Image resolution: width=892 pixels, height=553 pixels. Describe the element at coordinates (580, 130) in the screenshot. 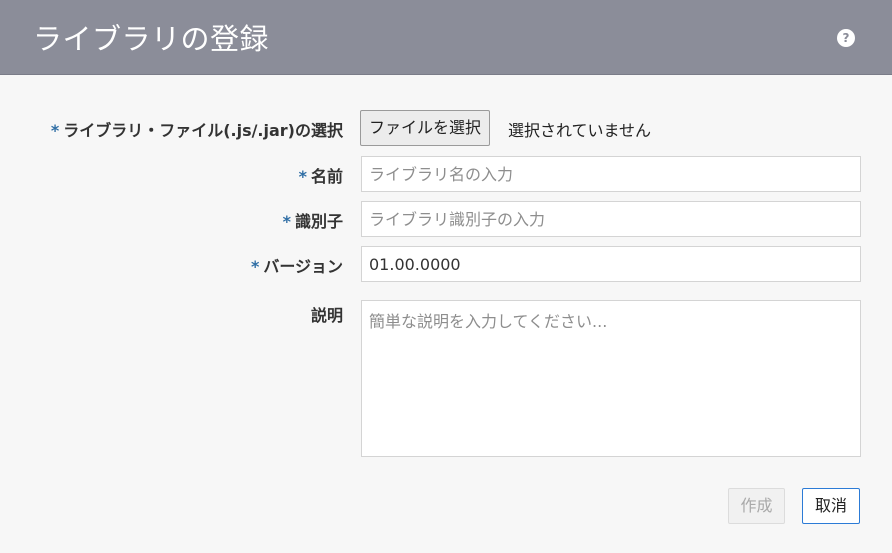

I see `file-status-text: 選択されていません` at that location.